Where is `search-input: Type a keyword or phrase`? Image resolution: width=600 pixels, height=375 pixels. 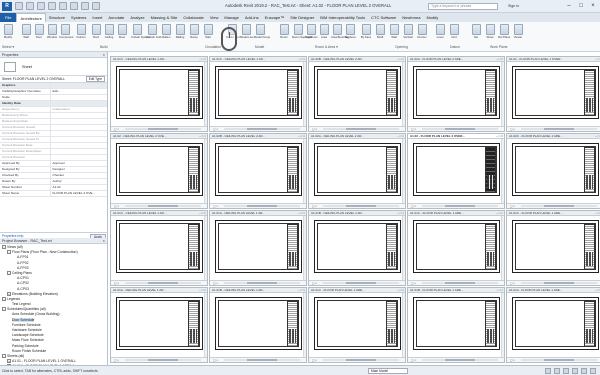
search-input: Type a keyword or phrase is located at coordinates (463, 6).